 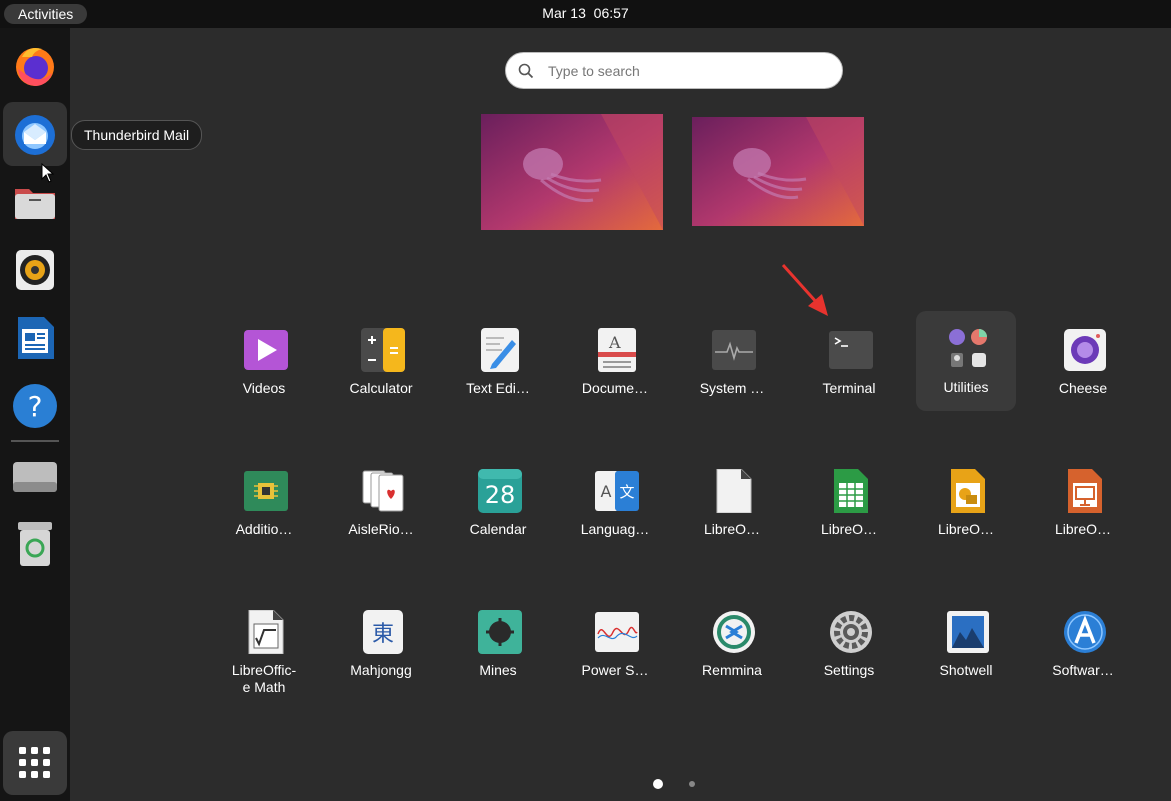 I want to click on app-mahjongg: 東 Mahjongg, so click(x=381, y=644).